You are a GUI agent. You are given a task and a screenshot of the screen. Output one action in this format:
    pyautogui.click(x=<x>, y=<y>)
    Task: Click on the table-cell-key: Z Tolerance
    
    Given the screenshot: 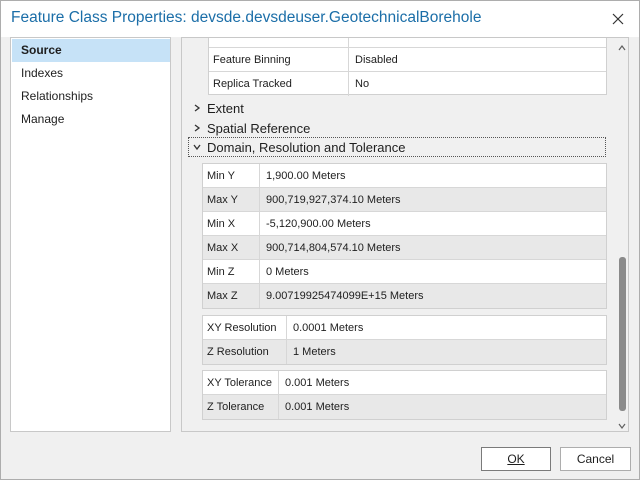 What is the action you would take?
    pyautogui.click(x=241, y=407)
    